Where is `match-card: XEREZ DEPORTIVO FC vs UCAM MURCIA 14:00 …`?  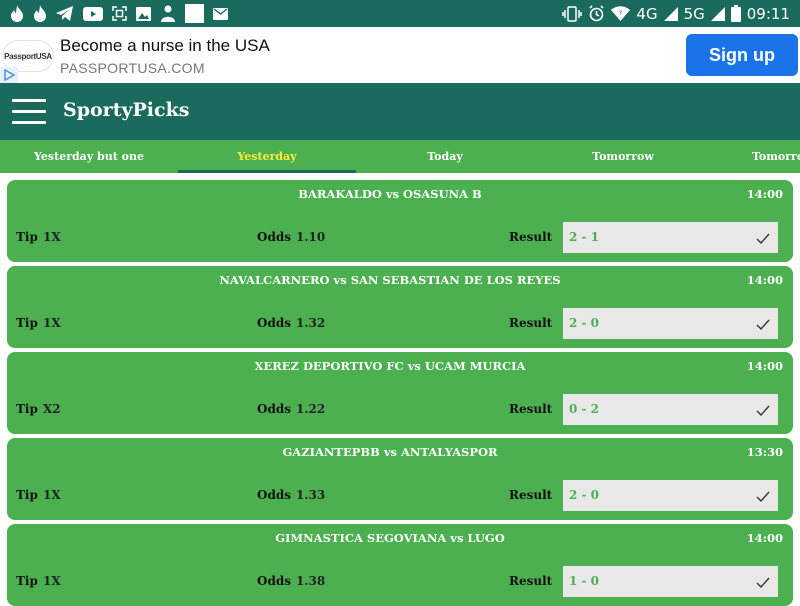 match-card: XEREZ DEPORTIVO FC vs UCAM MURCIA 14:00 … is located at coordinates (400, 393).